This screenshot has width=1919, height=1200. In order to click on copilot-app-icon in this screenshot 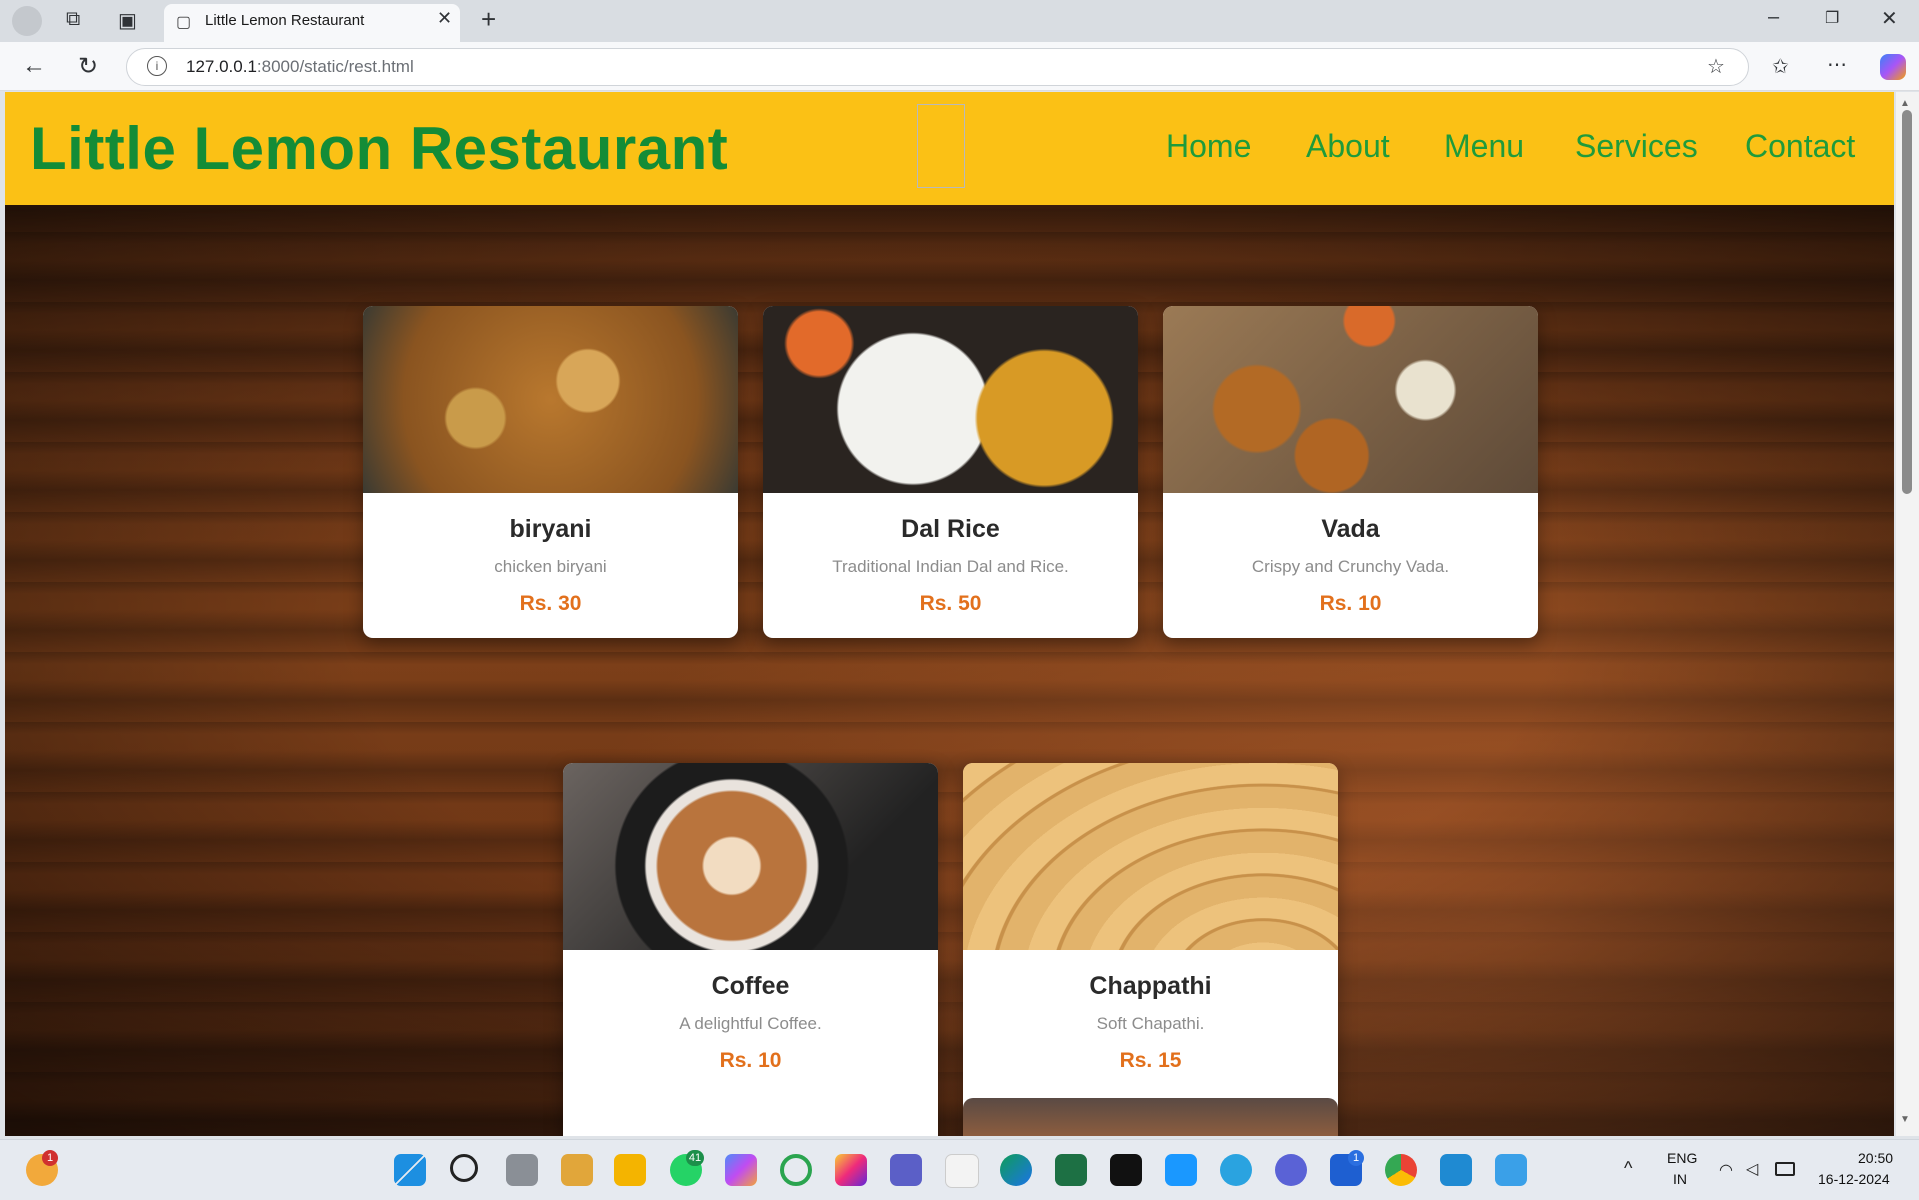, I will do `click(741, 1170)`.